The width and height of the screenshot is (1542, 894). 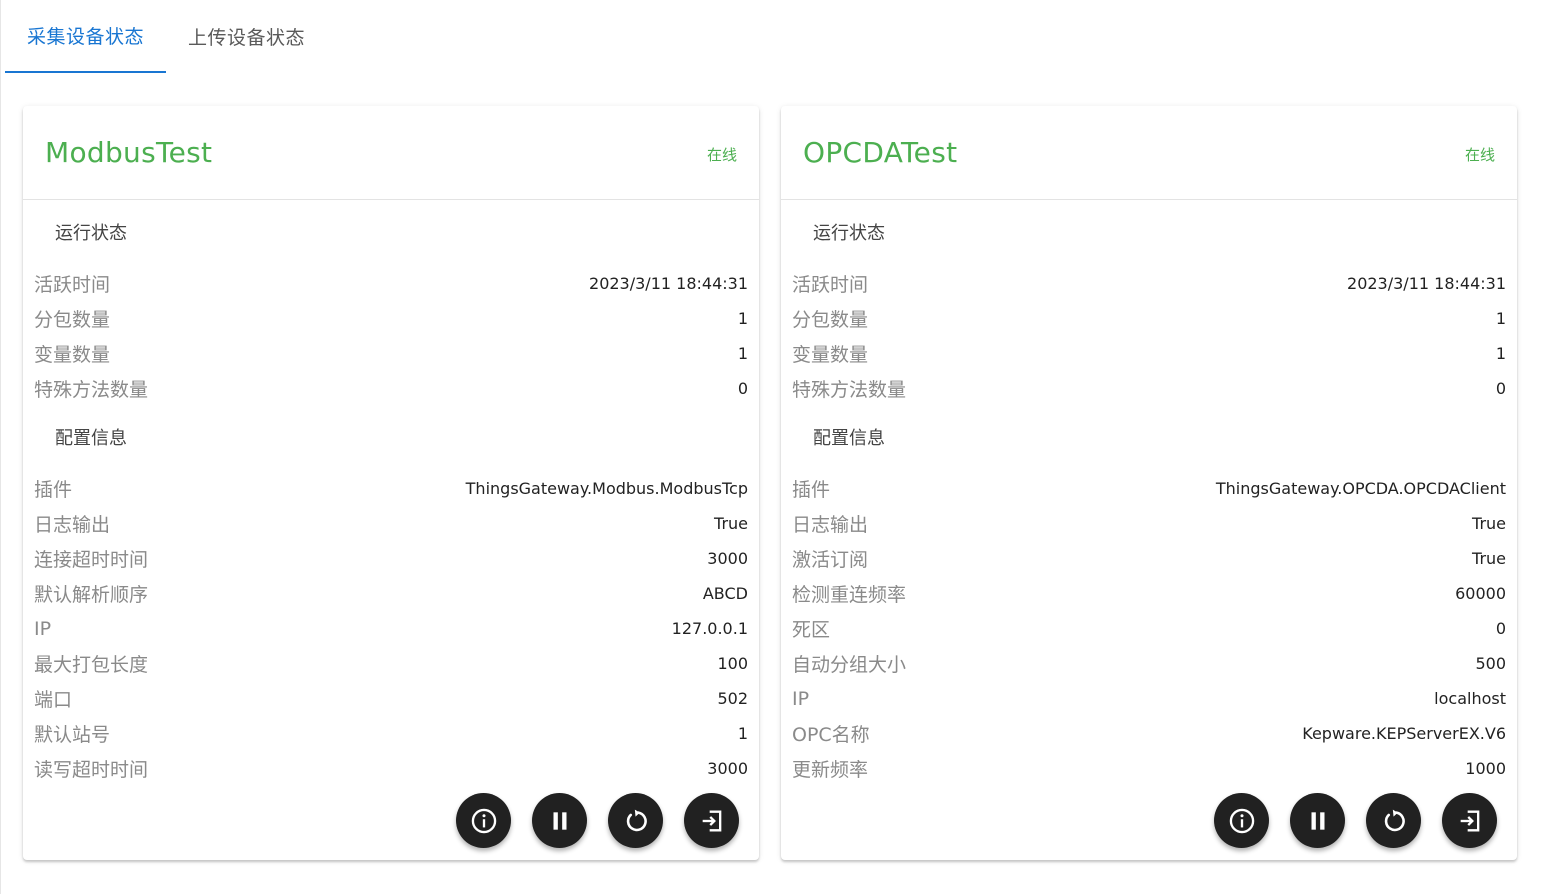 What do you see at coordinates (831, 735) in the screenshot?
I see `row-key: OPC名称` at bounding box center [831, 735].